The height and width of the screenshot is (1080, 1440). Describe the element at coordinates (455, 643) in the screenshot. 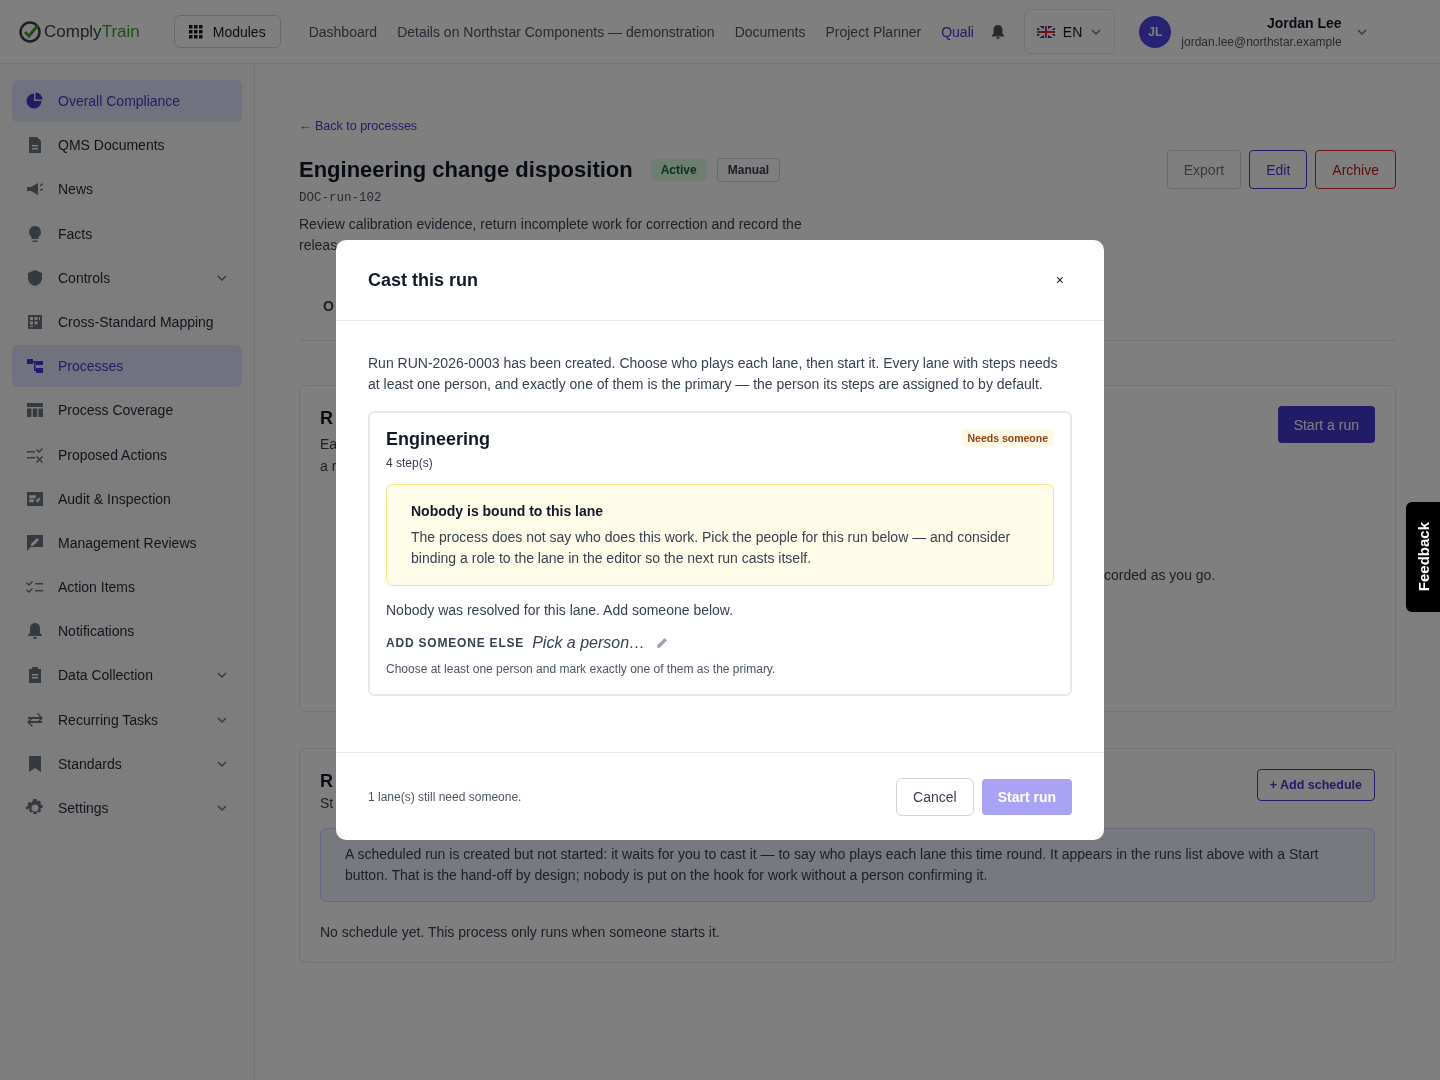

I see `field-label: ADD SOMEONE ELSE` at that location.